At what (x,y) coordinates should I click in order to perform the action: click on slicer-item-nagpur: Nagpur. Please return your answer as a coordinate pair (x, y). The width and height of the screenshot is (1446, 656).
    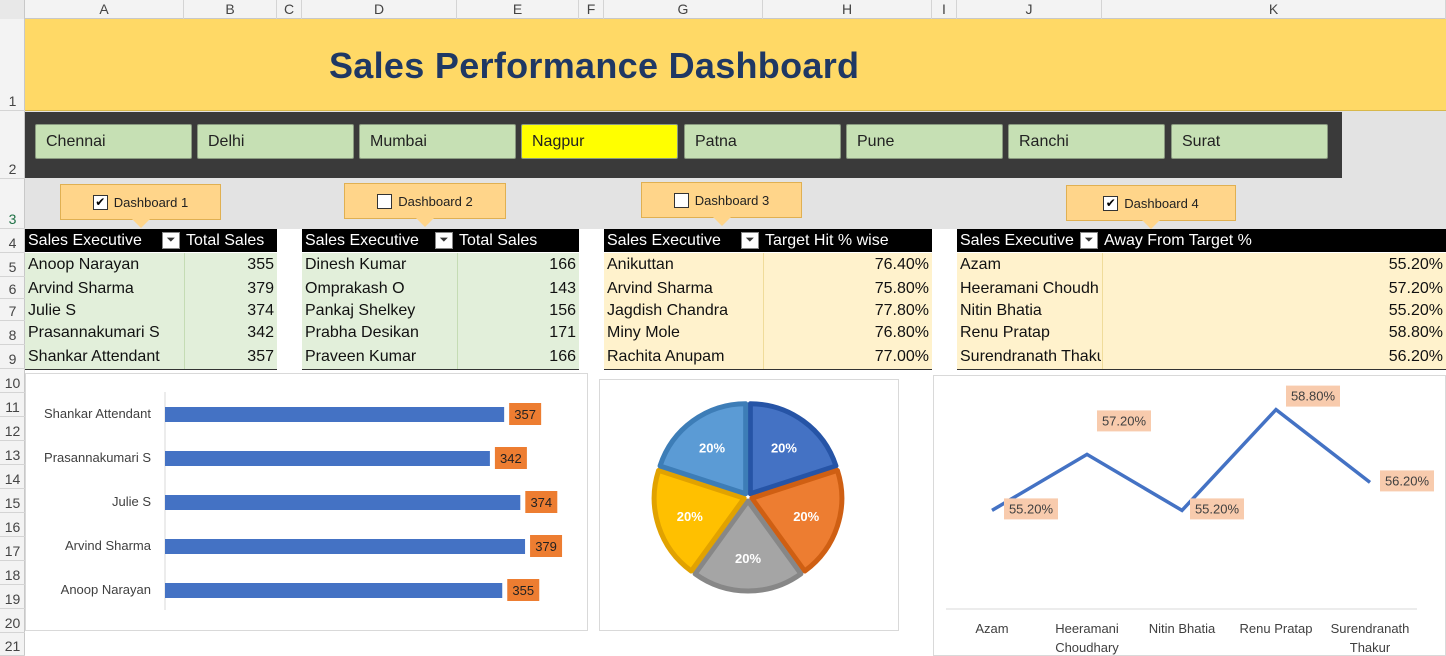
    Looking at the image, I should click on (599, 141).